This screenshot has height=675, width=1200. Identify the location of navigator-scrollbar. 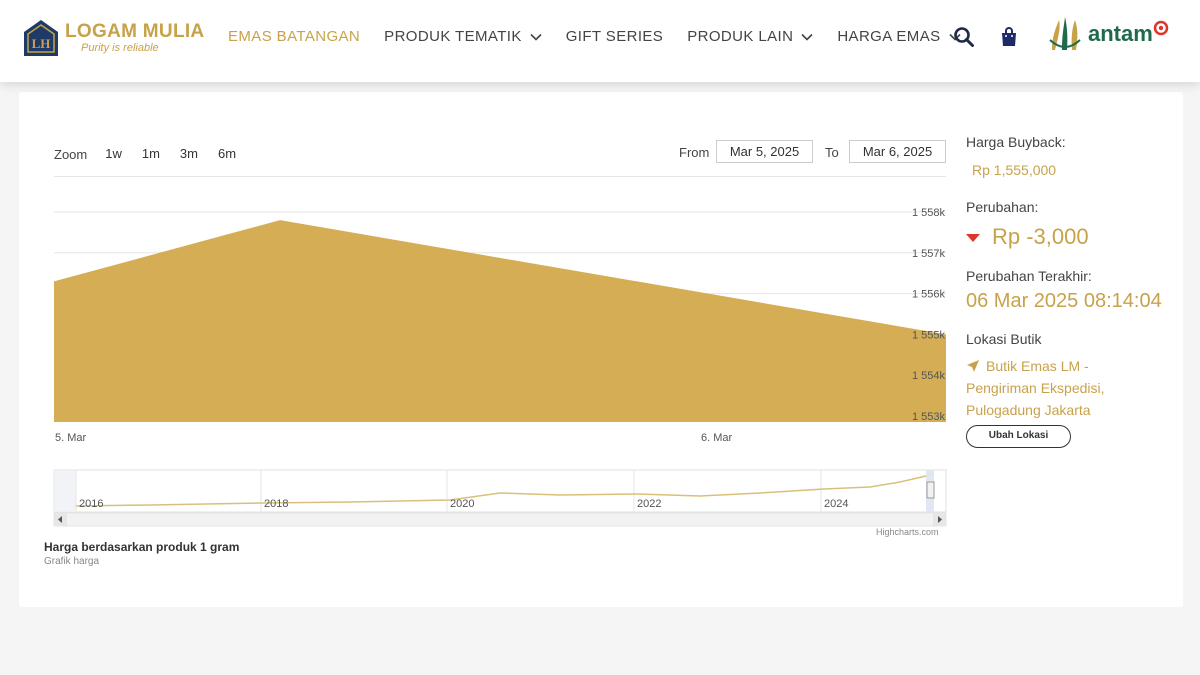
(500, 519).